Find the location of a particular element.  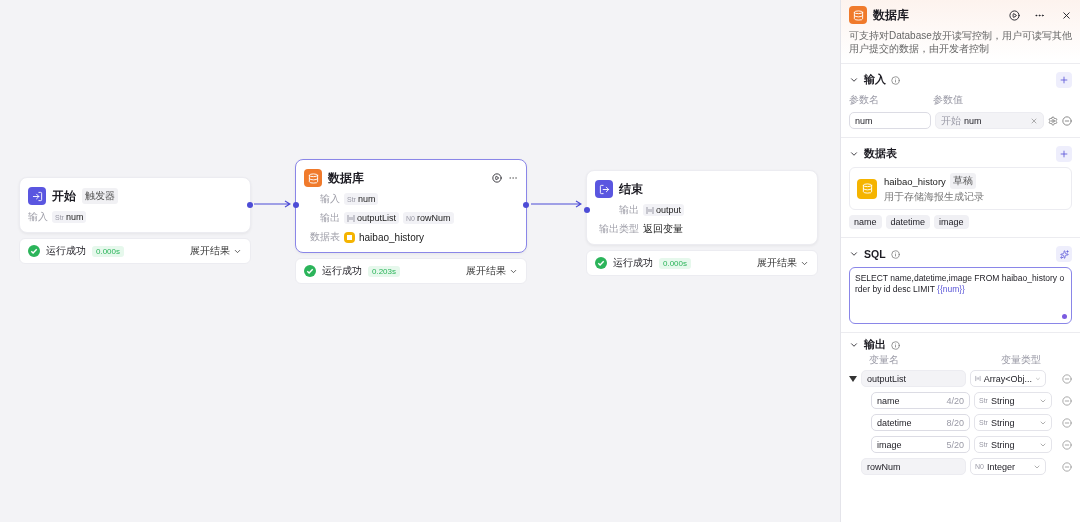

sql-editor: SELECT name,datetime,image FROM haibao_history order by id desc LIMIT {{num}} is located at coordinates (960, 295).